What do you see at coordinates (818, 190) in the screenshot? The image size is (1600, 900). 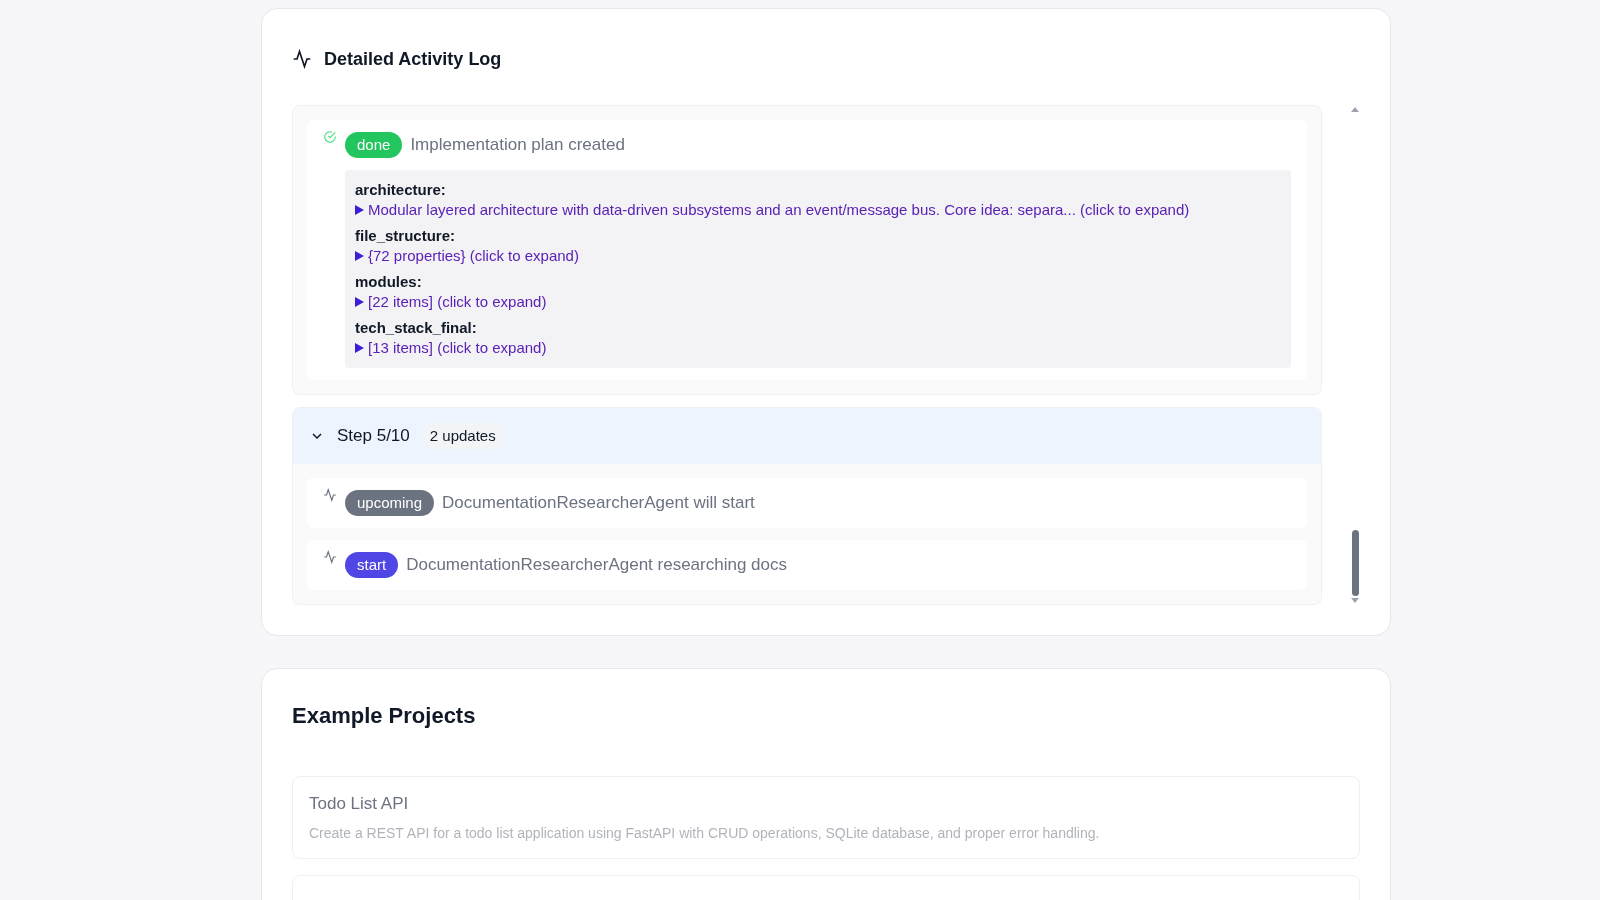 I see `detail-key: architecture:` at bounding box center [818, 190].